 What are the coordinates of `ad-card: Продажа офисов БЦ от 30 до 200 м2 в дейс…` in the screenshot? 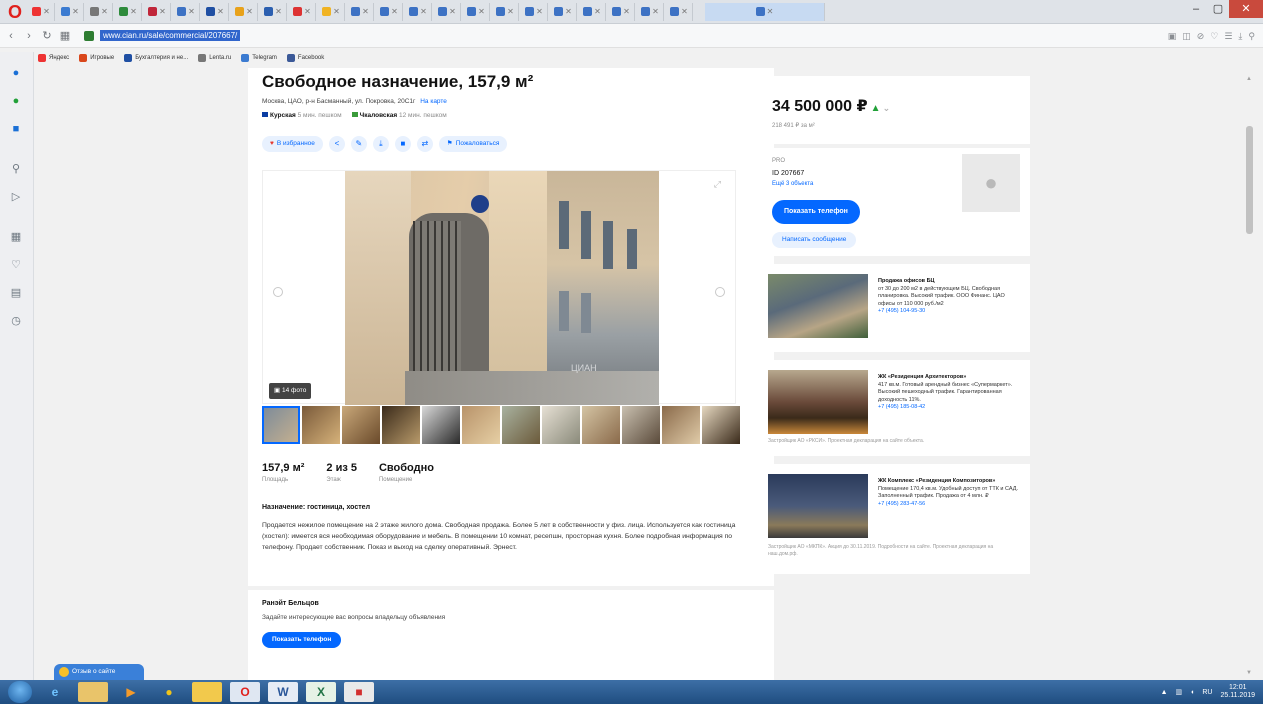 It's located at (894, 308).